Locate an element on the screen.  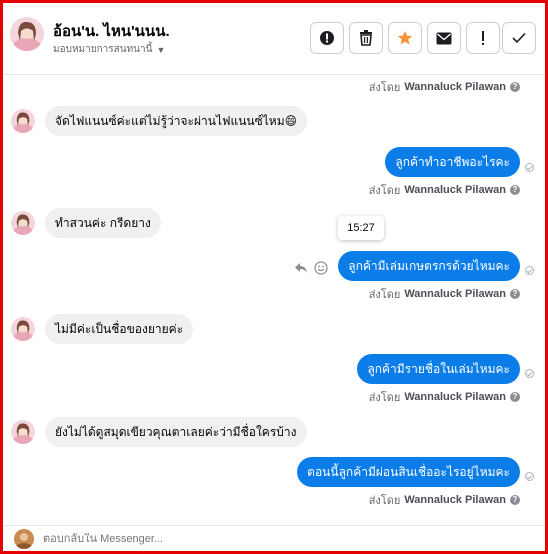
message-hover-actions is located at coordinates (311, 268).